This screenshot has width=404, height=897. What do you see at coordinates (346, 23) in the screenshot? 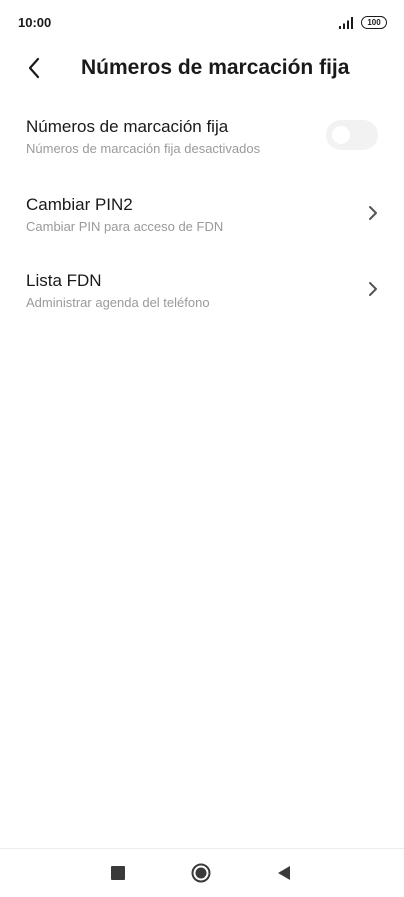
I see `signal-bars-icon` at bounding box center [346, 23].